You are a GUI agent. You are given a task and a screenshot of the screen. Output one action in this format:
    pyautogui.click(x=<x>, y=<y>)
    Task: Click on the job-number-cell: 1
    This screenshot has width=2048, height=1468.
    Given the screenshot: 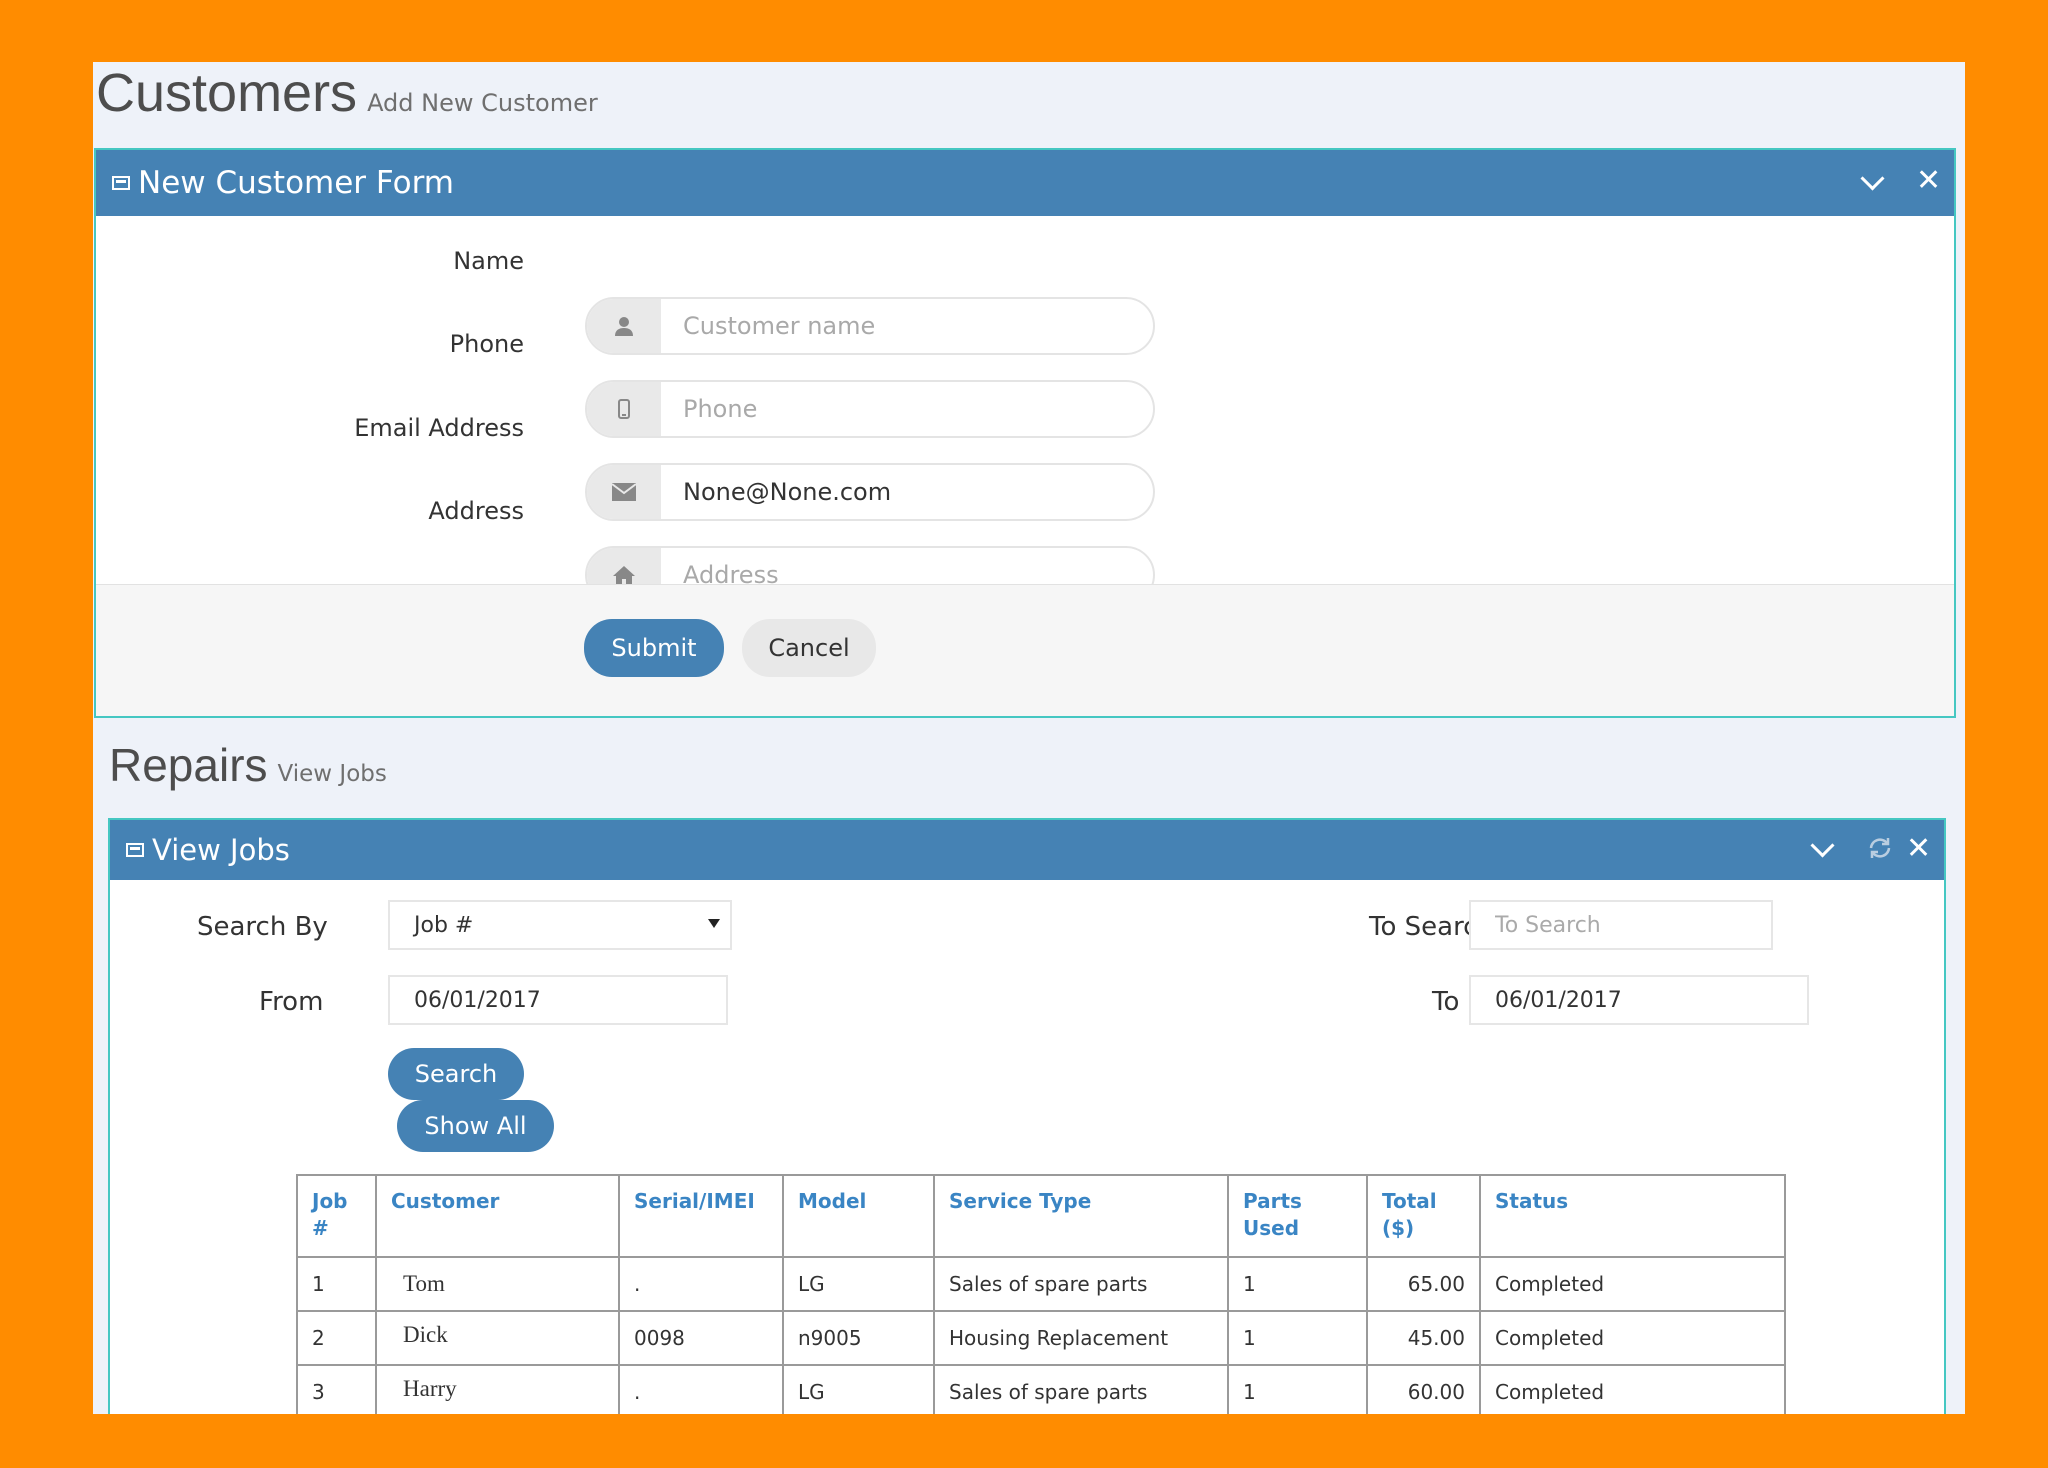 What is the action you would take?
    pyautogui.click(x=336, y=1284)
    